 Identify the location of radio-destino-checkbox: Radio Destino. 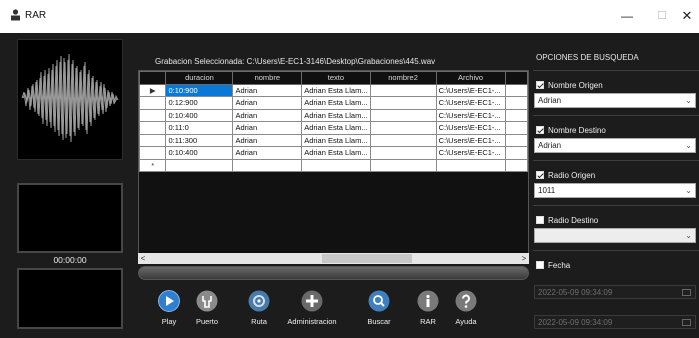
(567, 220).